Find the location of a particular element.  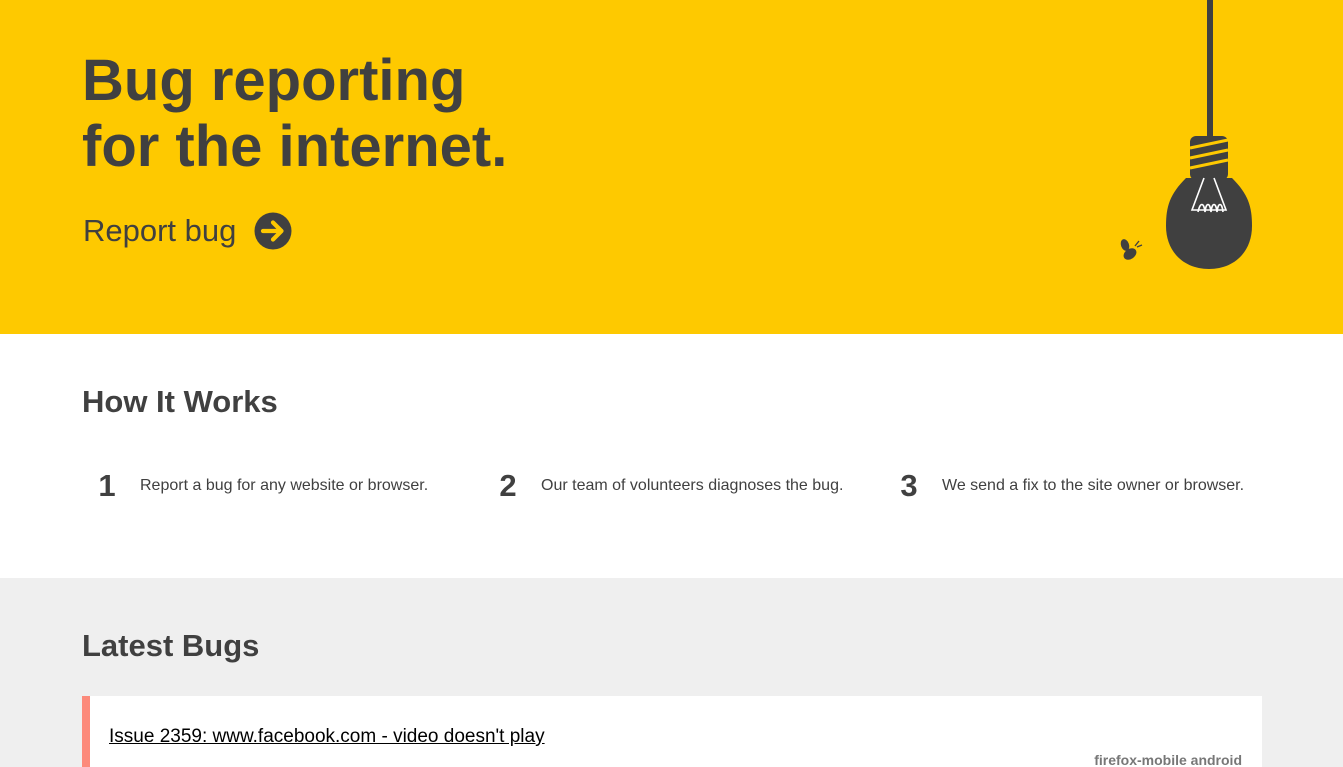

issue-tags: firefox-mobile android is located at coordinates (1168, 759).